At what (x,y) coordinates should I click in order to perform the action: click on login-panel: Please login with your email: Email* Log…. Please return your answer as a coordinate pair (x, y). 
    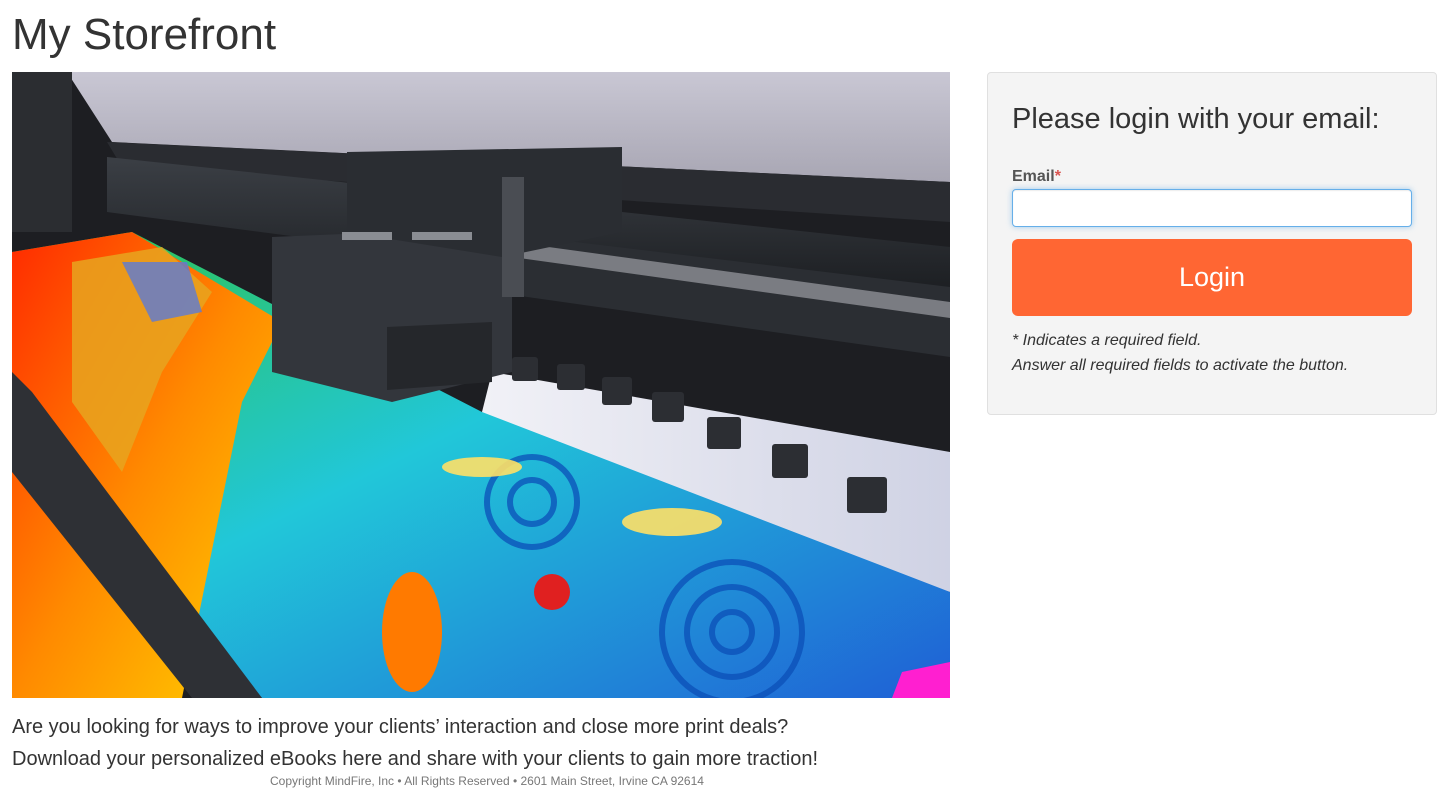
    Looking at the image, I should click on (1212, 243).